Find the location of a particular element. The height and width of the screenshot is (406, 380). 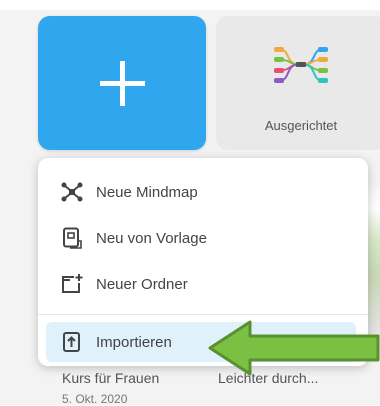

card-date: 5. Okt. 2020 is located at coordinates (95, 399).